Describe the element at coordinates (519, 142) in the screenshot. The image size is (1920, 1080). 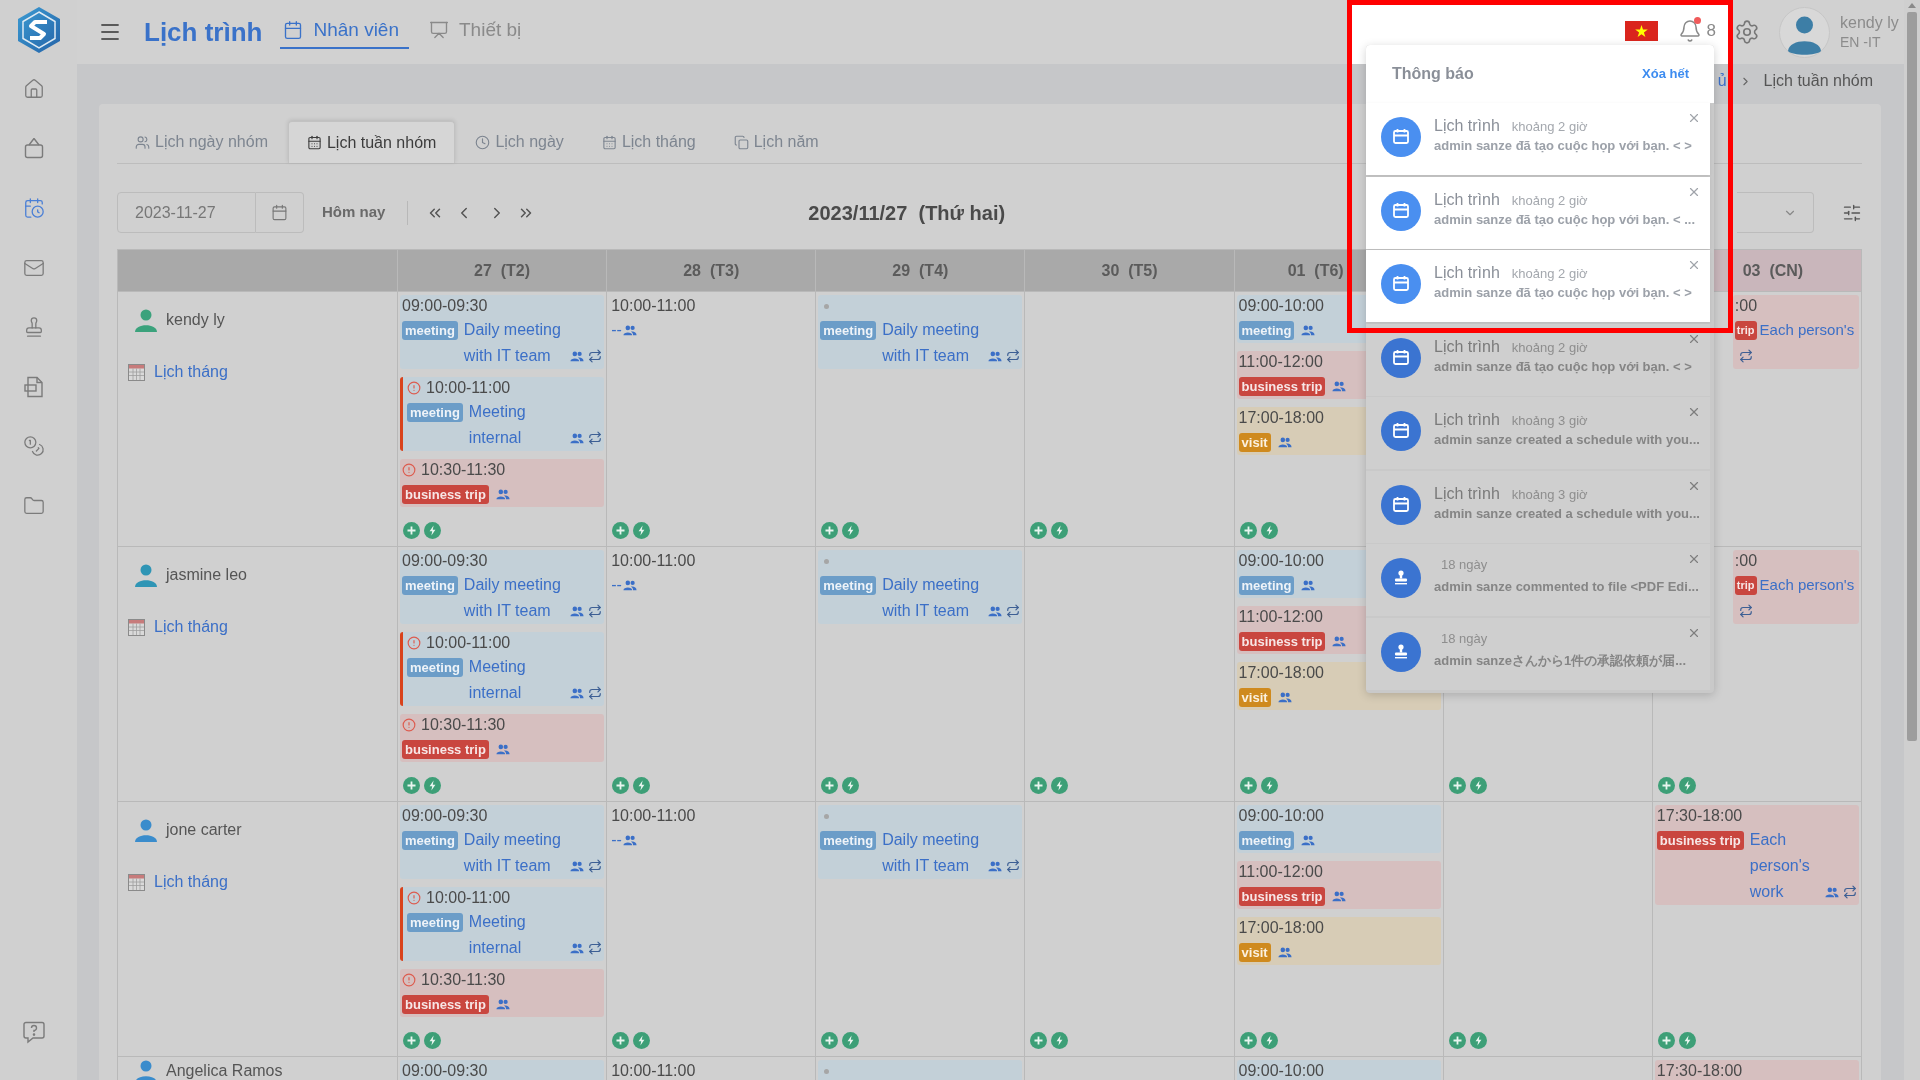
I see `view-tab: Lịch ngày` at that location.